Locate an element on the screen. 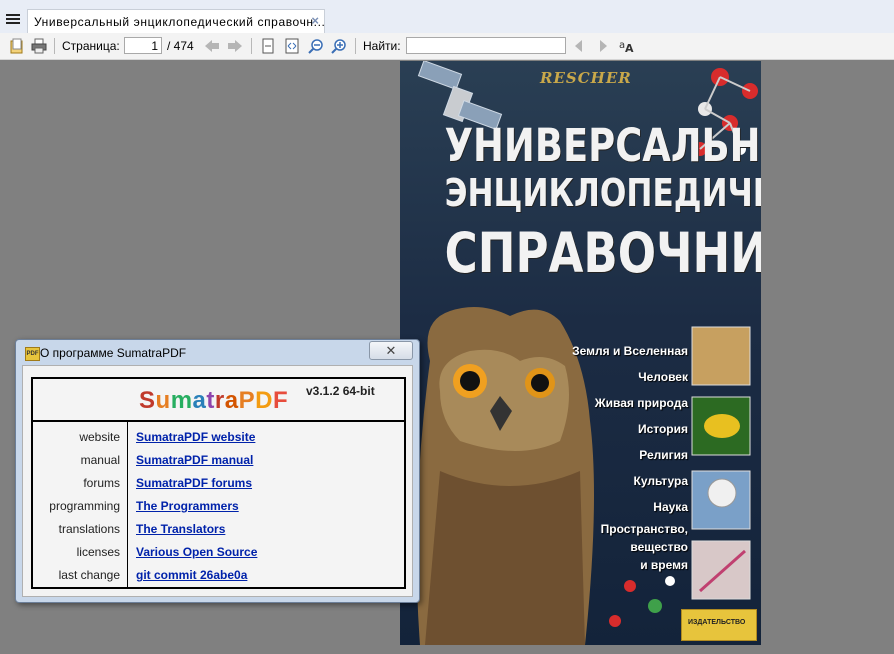  app-name-letter: F is located at coordinates (280, 400).